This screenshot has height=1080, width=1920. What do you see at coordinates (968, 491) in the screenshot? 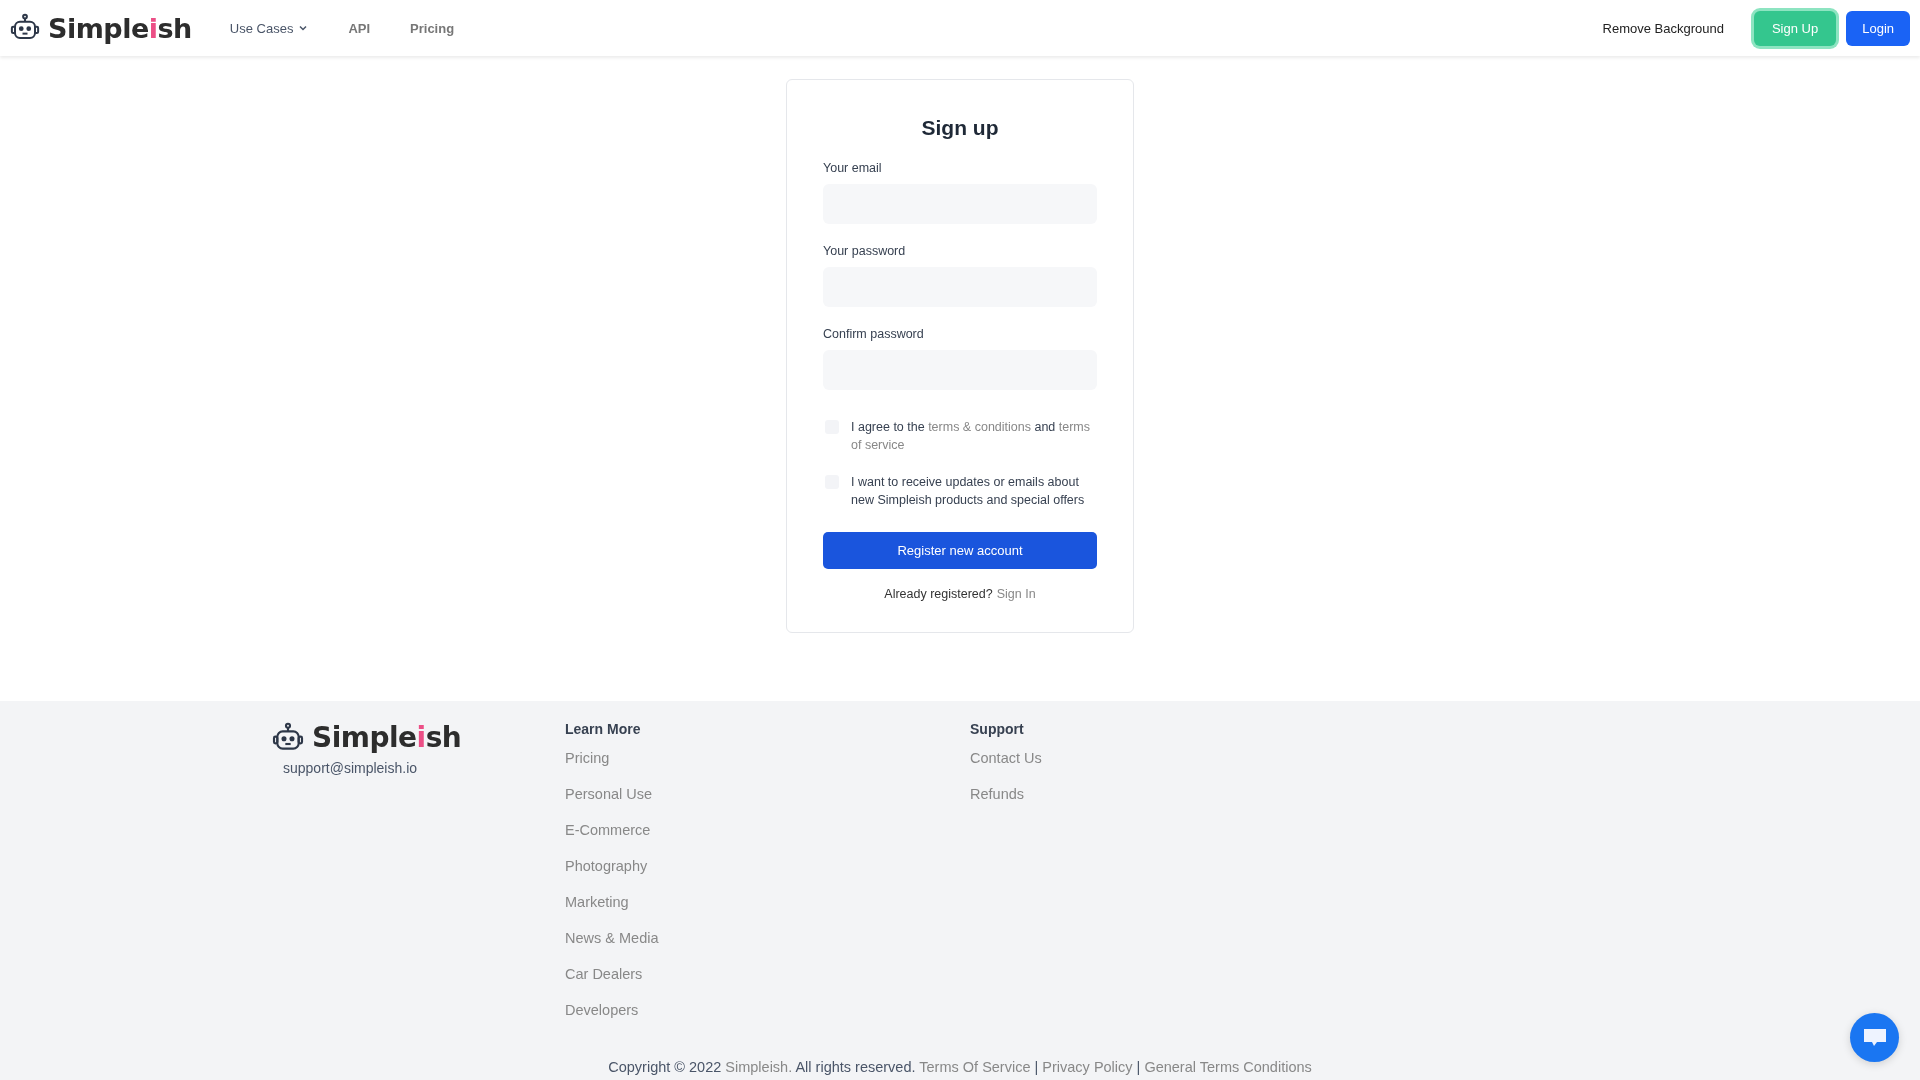
I see `checkbox-label: I want to receive updates or emails about new Simpleish products and special offers` at bounding box center [968, 491].